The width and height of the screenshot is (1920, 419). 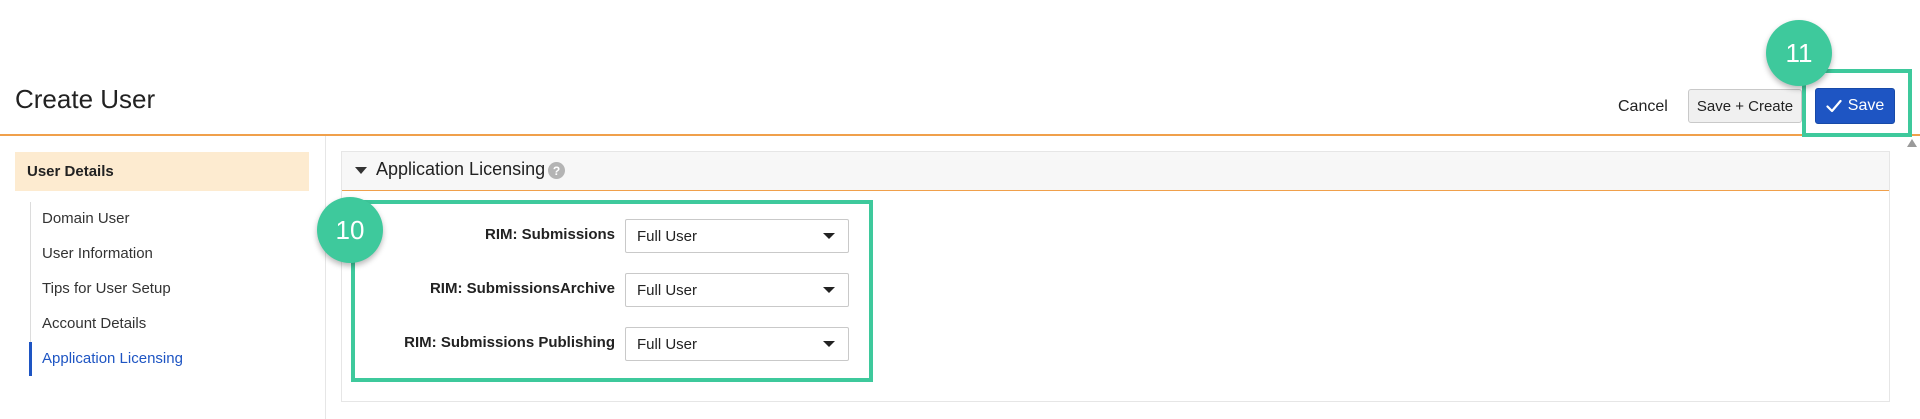 What do you see at coordinates (1115, 171) in the screenshot?
I see `section-header` at bounding box center [1115, 171].